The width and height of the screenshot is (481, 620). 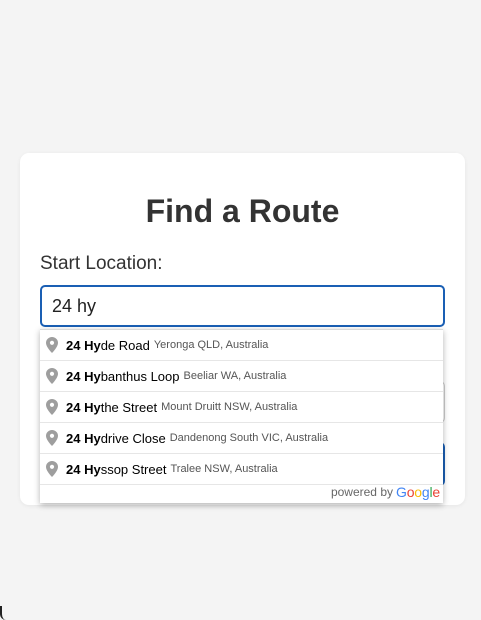 I want to click on suggestion-secondary: Mount Druitt NSW, Australia, so click(x=229, y=407).